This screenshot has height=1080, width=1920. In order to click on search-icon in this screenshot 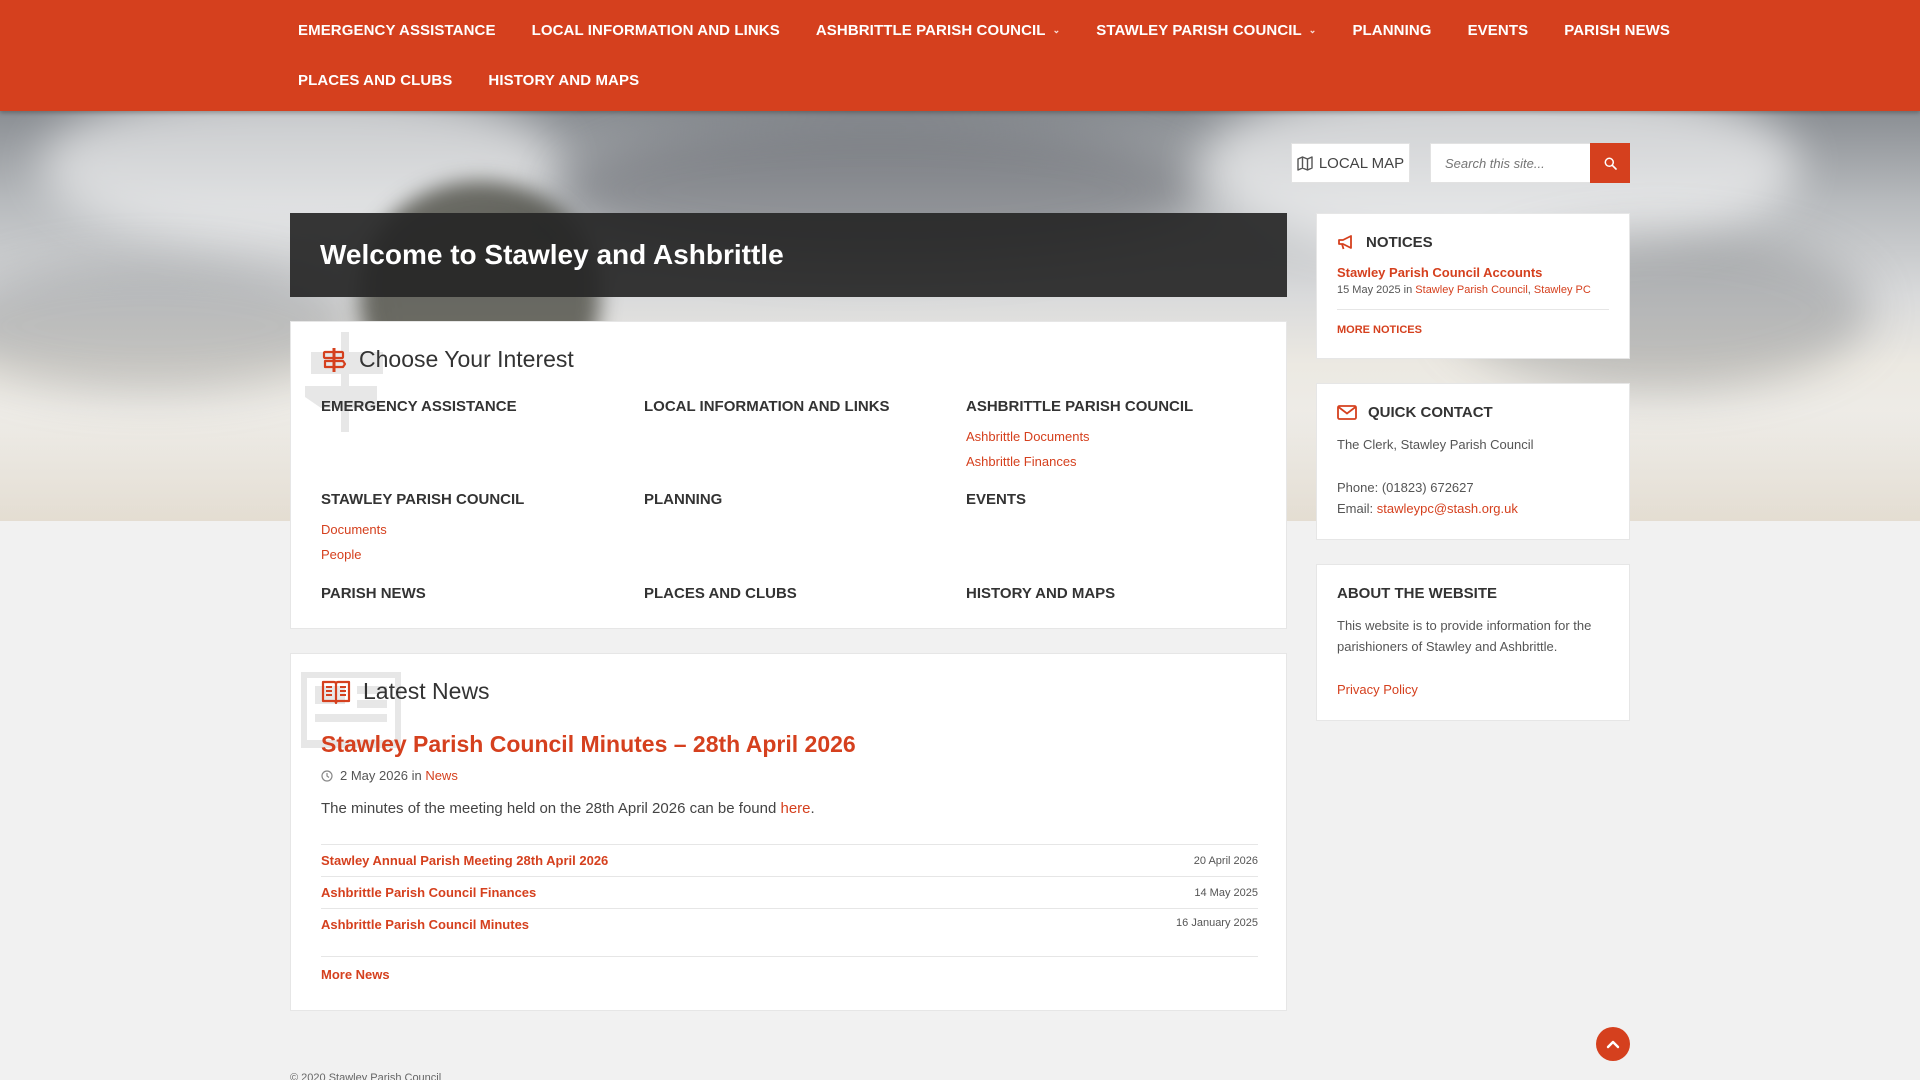, I will do `click(1610, 163)`.